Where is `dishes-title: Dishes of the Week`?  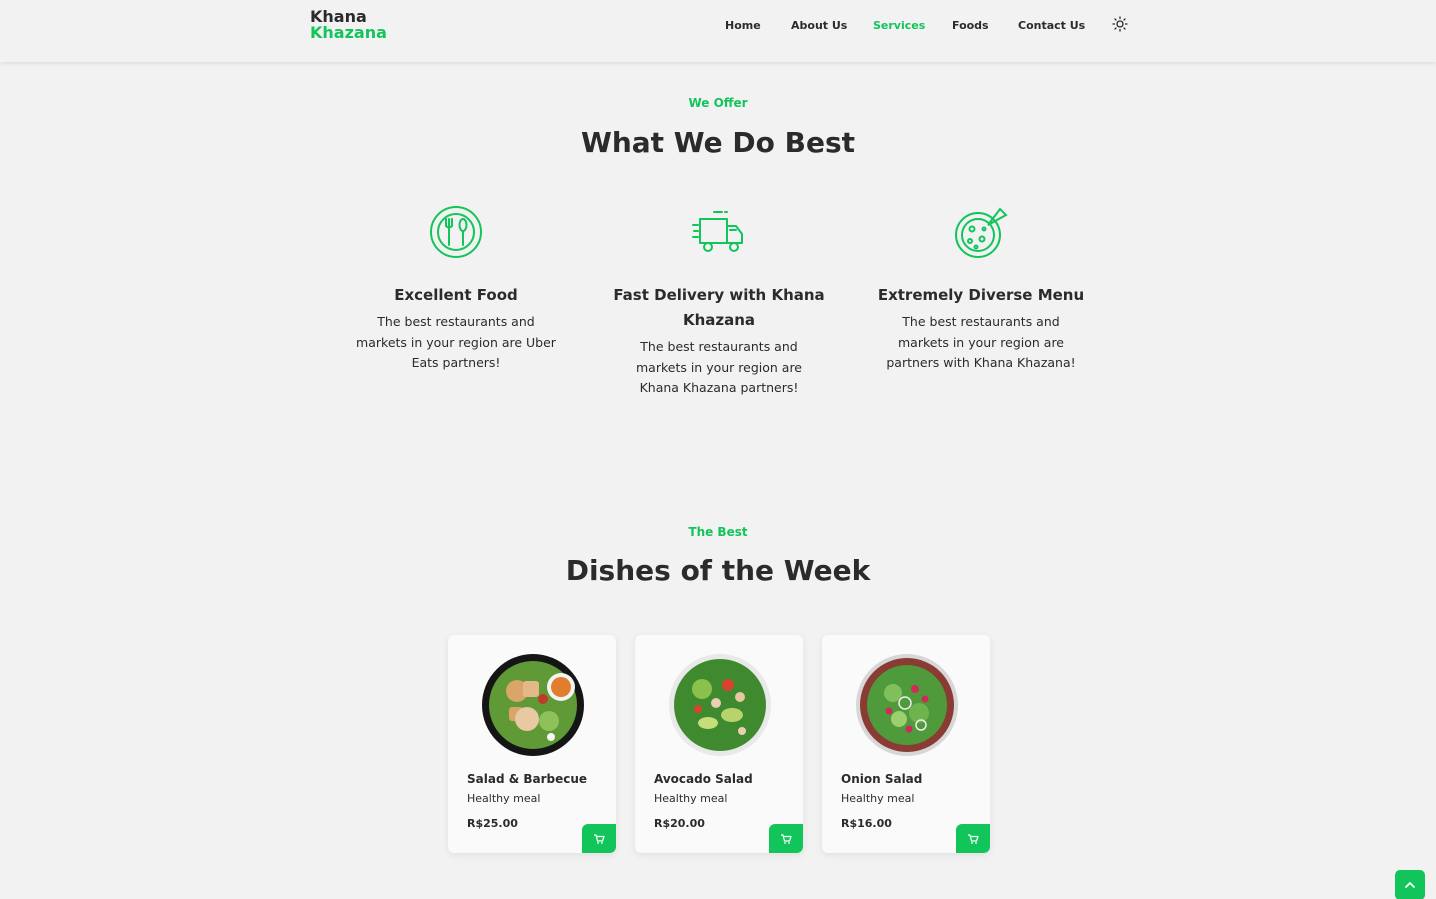 dishes-title: Dishes of the Week is located at coordinates (718, 570).